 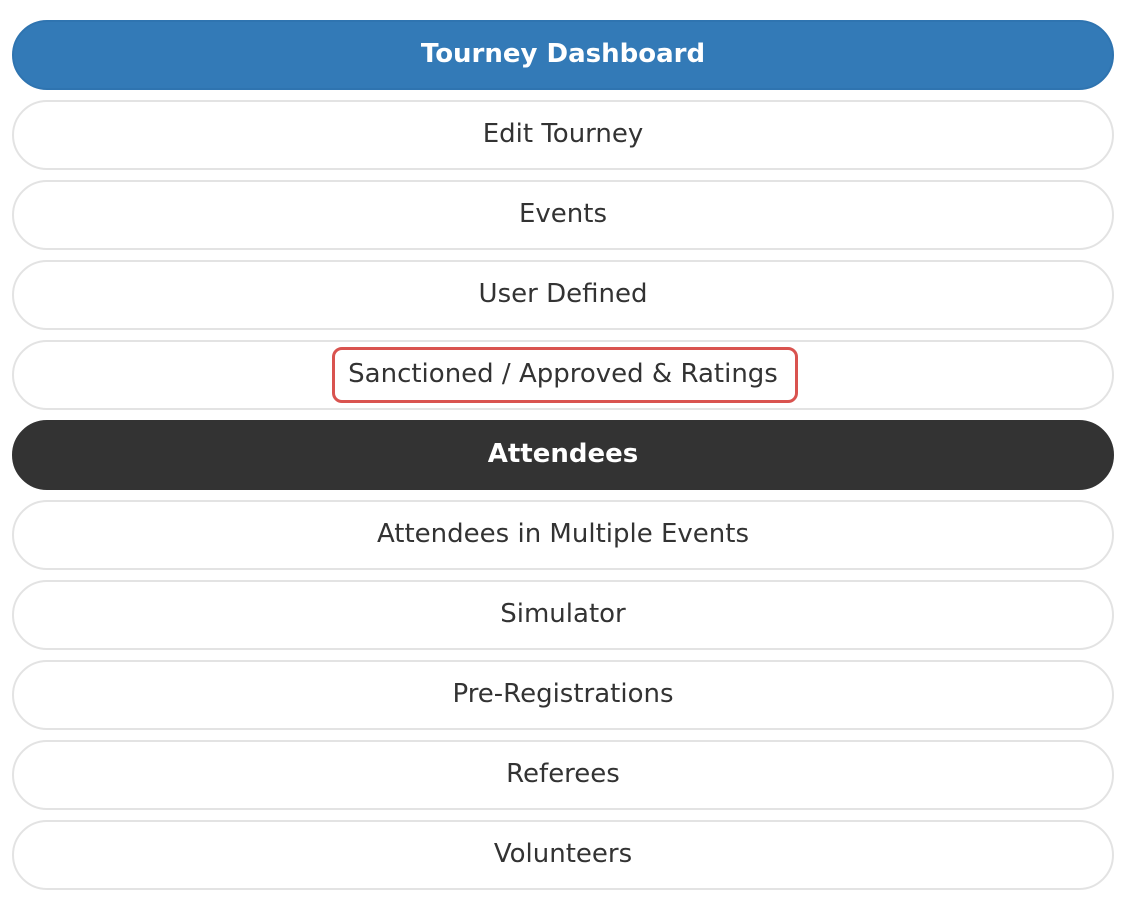 I want to click on menu-item-label: Edit Tourney, so click(x=563, y=134).